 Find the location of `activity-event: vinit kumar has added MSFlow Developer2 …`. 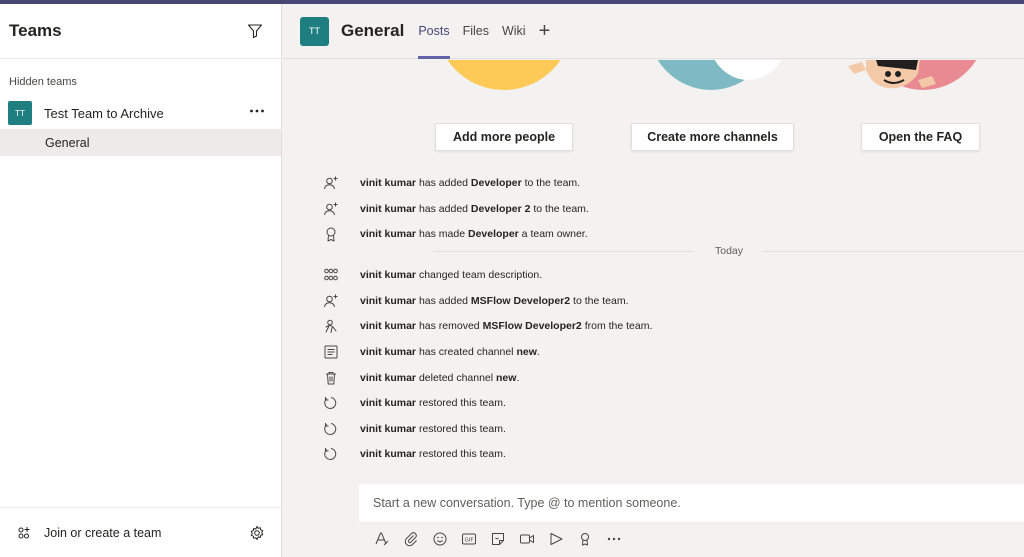

activity-event: vinit kumar has added MSFlow Developer2 … is located at coordinates (476, 301).